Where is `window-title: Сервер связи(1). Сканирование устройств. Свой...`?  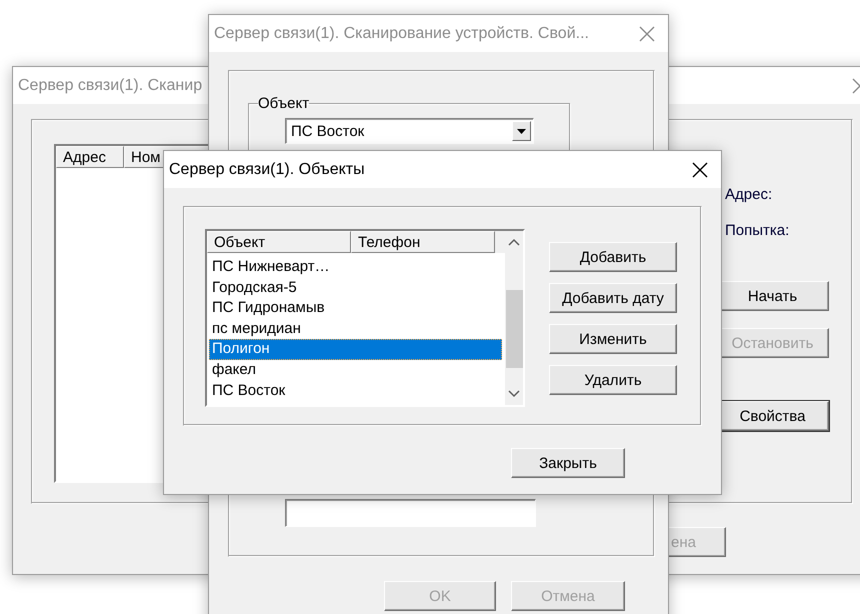
window-title: Сервер связи(1). Сканирование устройств. Свой... is located at coordinates (402, 33).